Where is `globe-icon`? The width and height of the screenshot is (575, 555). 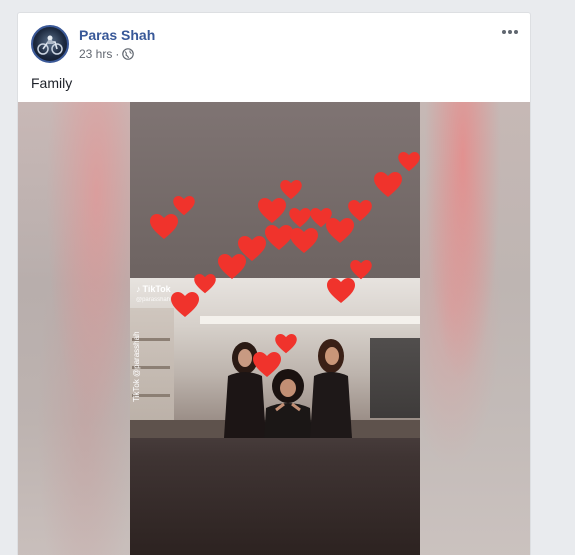 globe-icon is located at coordinates (128, 54).